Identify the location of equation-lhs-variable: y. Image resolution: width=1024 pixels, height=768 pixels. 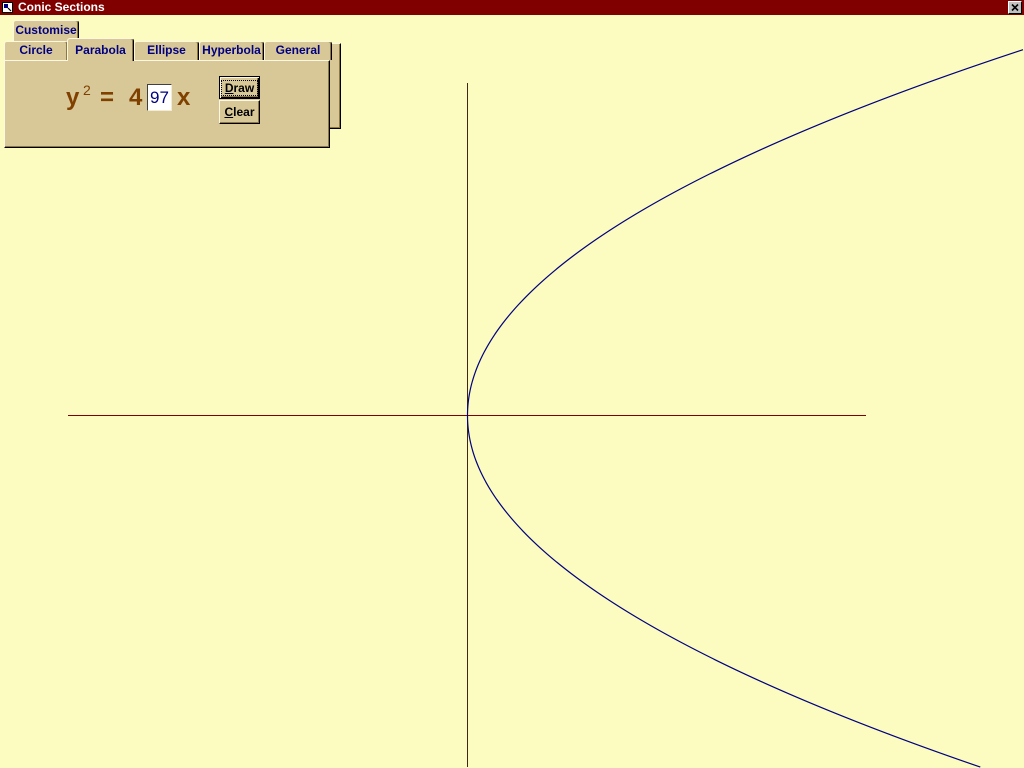
(73, 97).